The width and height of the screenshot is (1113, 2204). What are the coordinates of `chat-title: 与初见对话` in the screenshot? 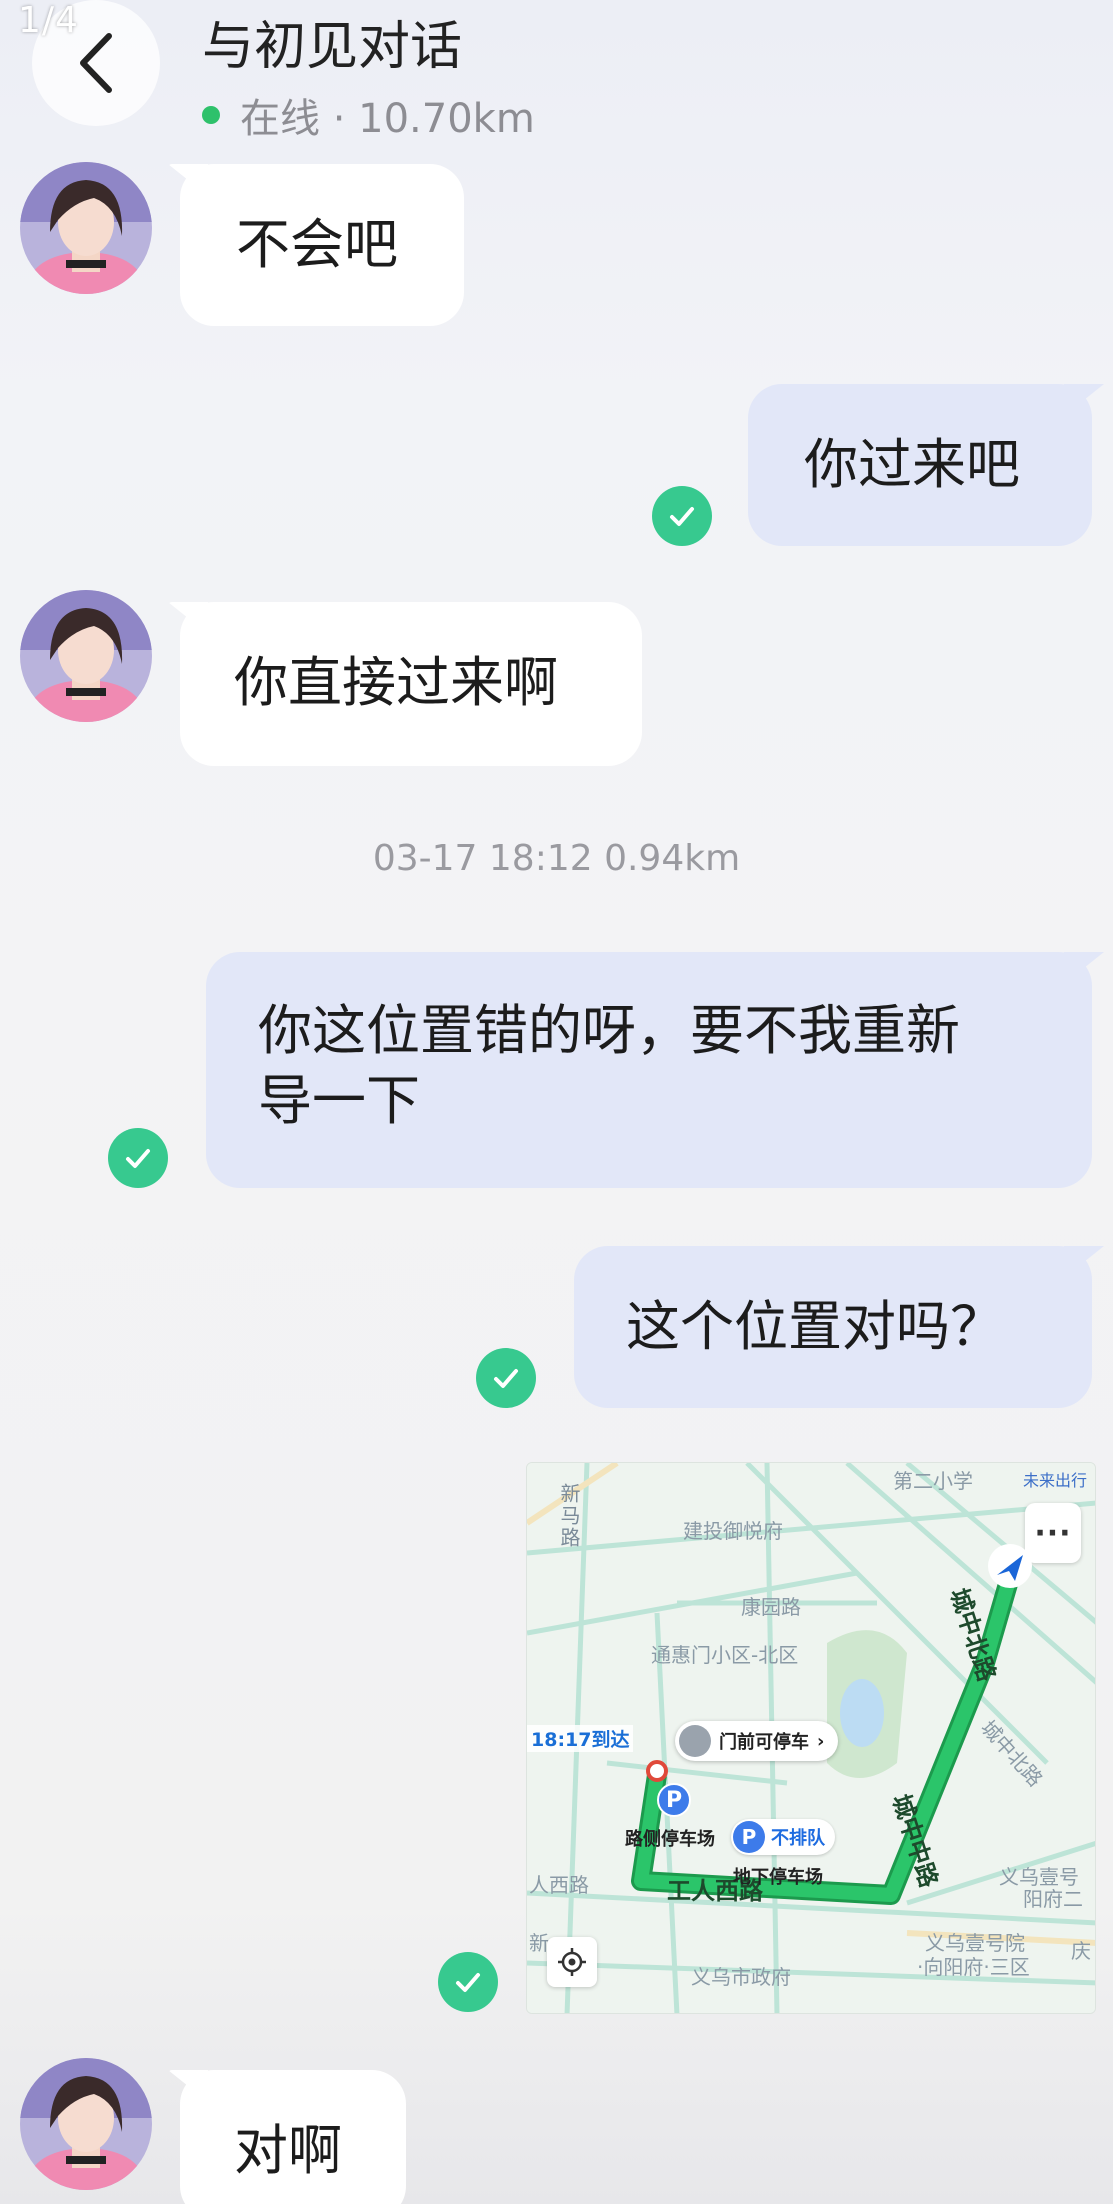 It's located at (332, 47).